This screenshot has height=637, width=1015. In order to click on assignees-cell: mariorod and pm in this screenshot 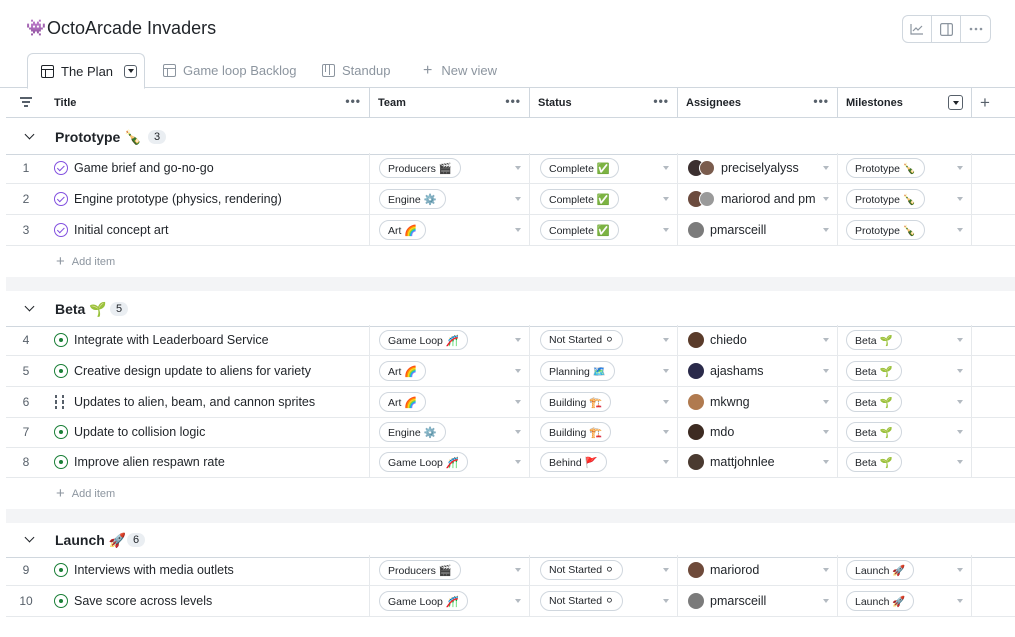, I will do `click(758, 199)`.